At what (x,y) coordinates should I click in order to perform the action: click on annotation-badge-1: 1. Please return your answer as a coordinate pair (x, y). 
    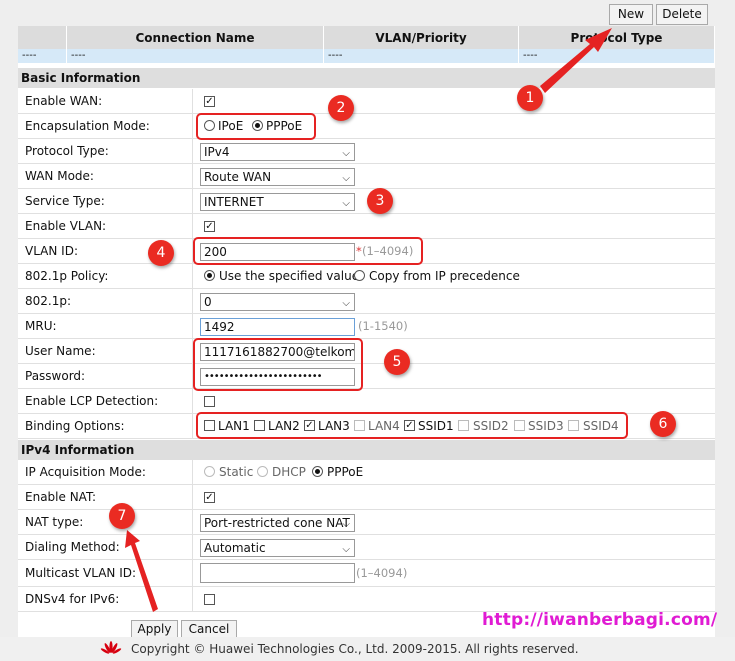
    Looking at the image, I should click on (530, 98).